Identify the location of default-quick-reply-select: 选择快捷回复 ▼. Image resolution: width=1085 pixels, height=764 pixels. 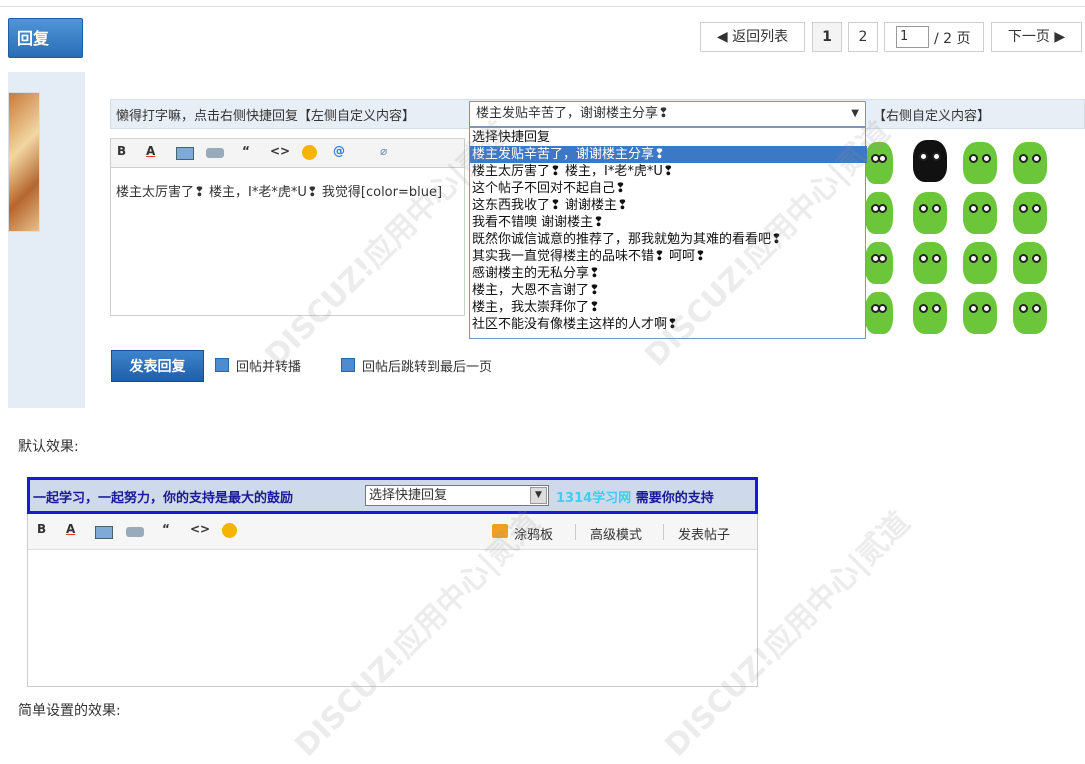
(457, 495).